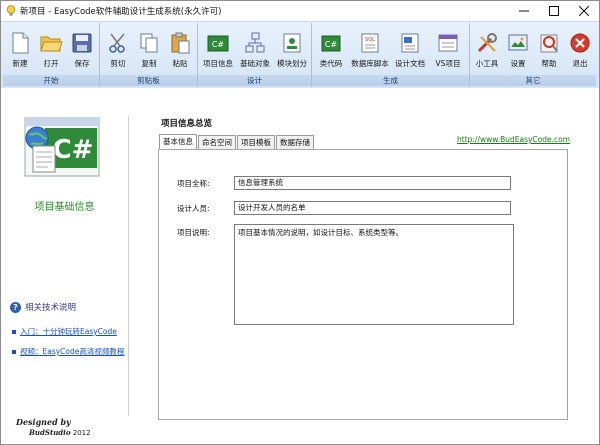 The width and height of the screenshot is (600, 445). Describe the element at coordinates (295, 142) in the screenshot. I see `tab-data-storage: 数据存储` at that location.